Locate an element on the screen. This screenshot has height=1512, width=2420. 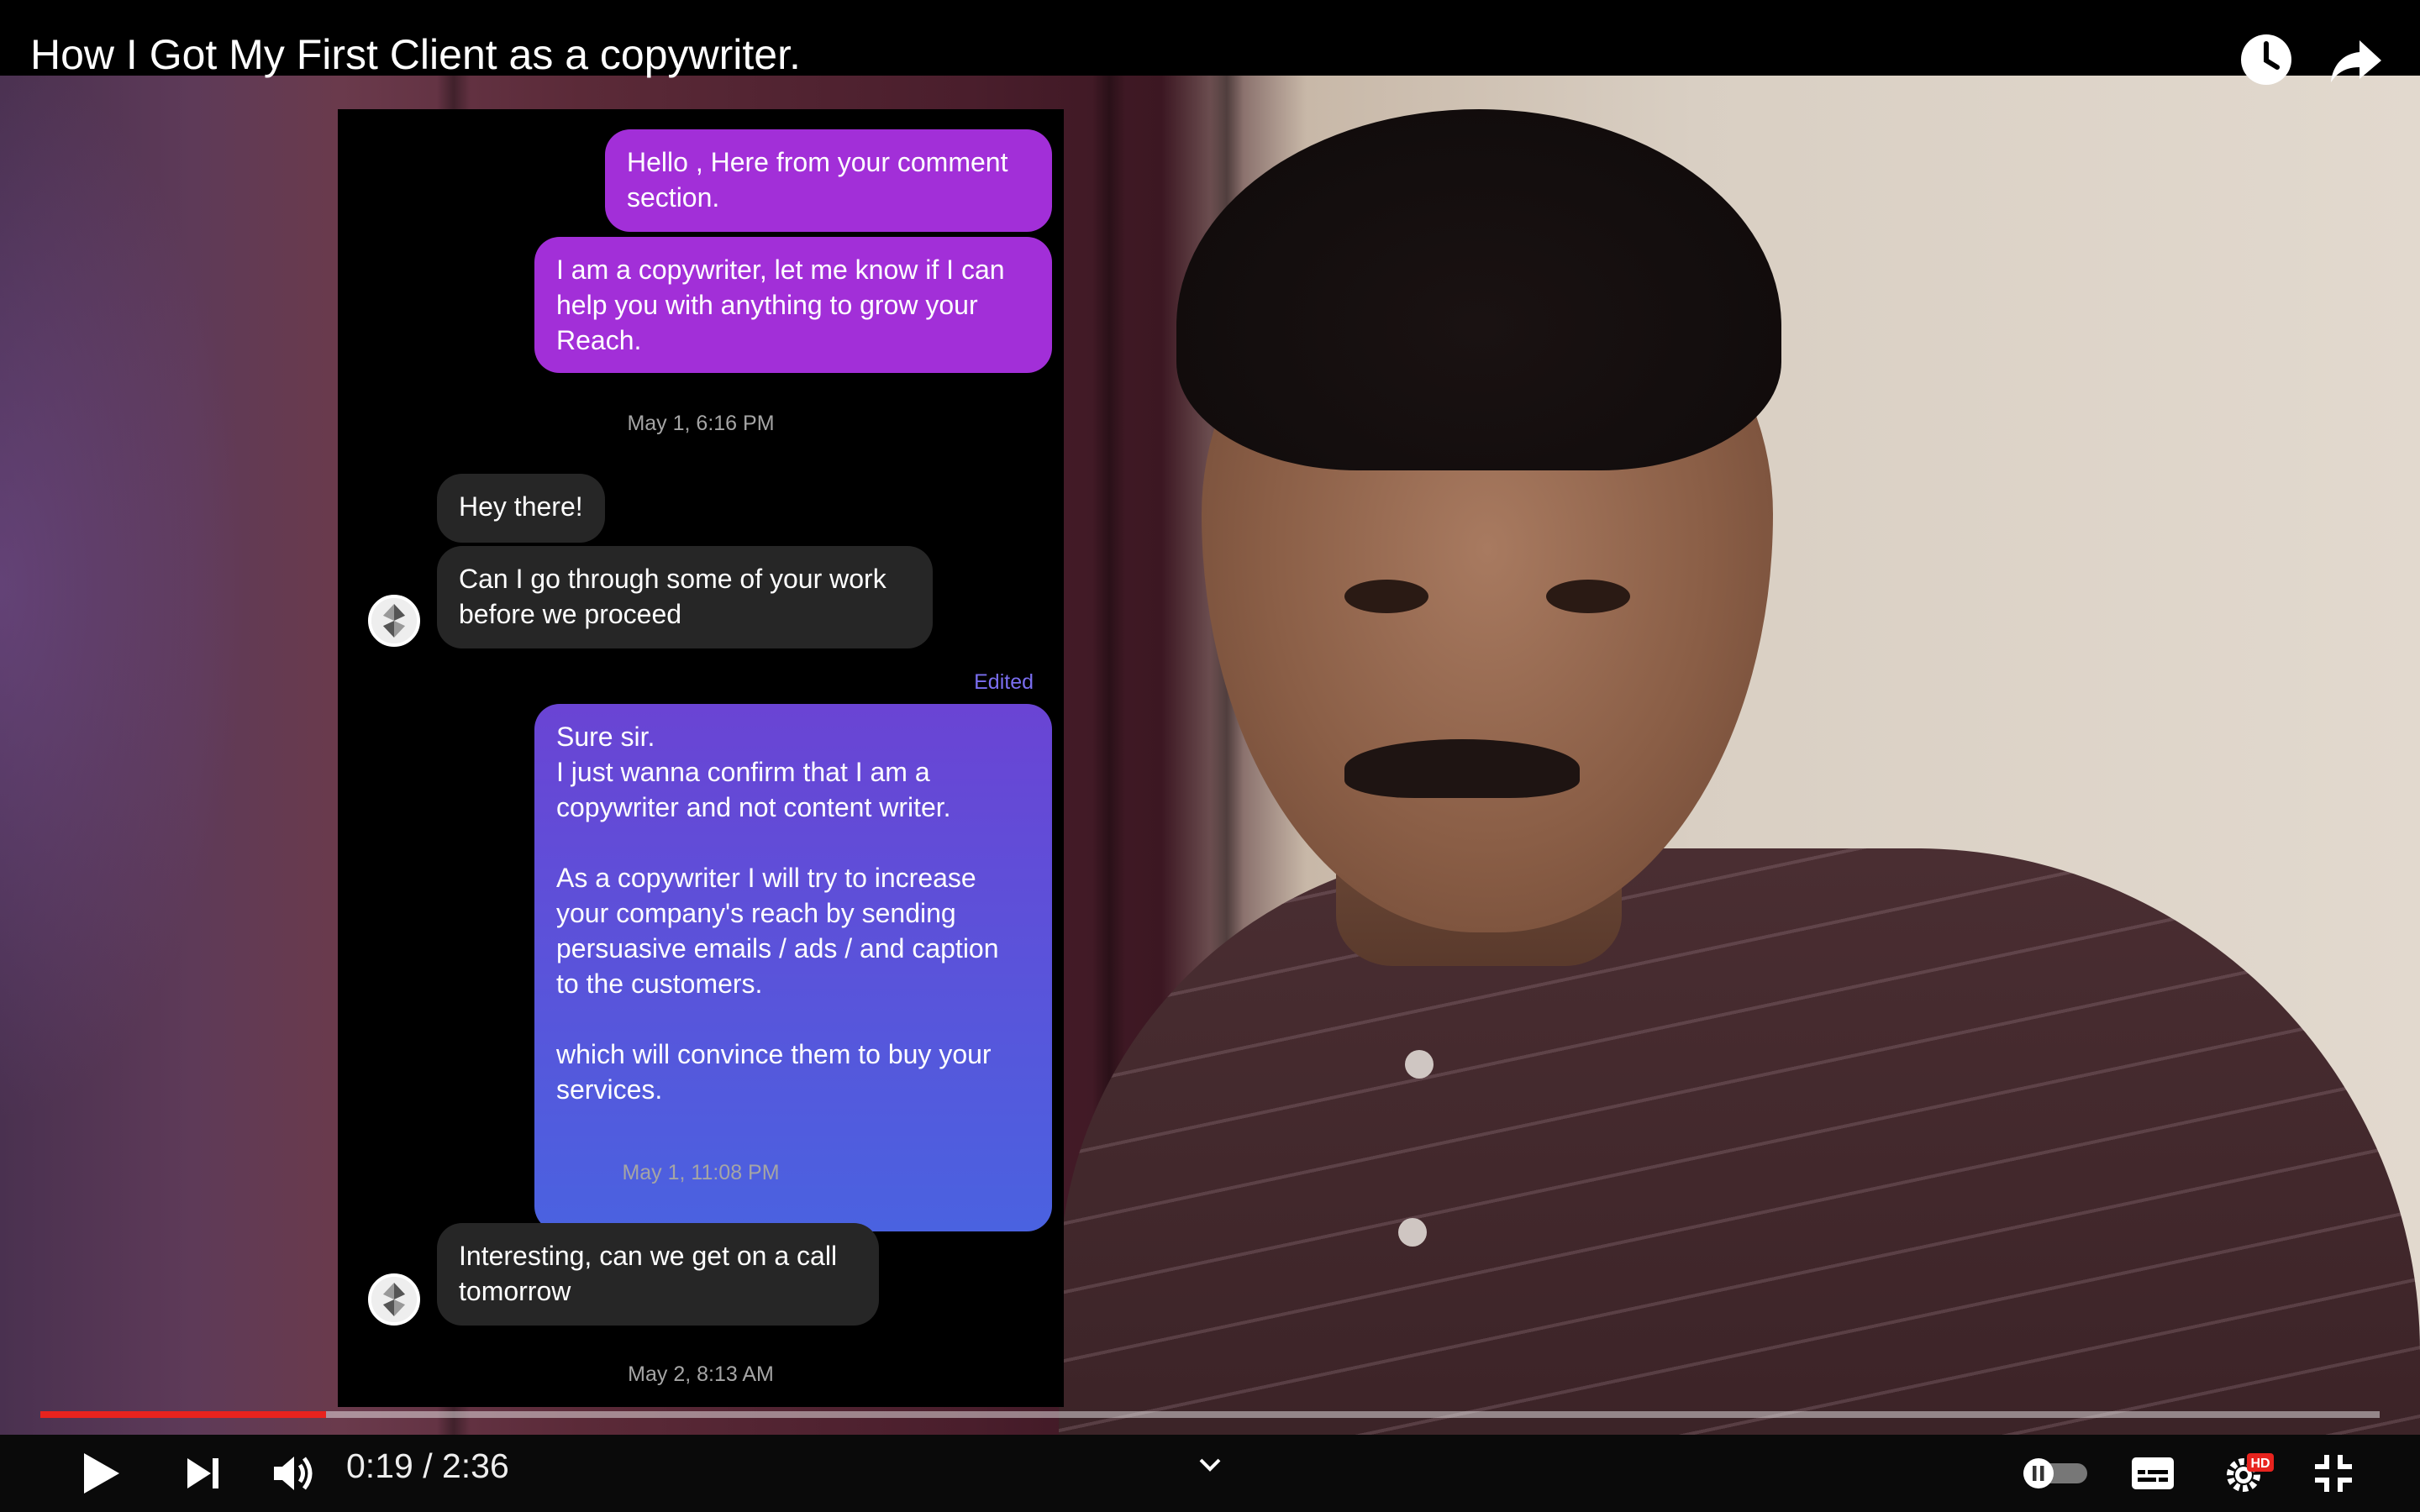
volume-icon is located at coordinates (293, 1473).